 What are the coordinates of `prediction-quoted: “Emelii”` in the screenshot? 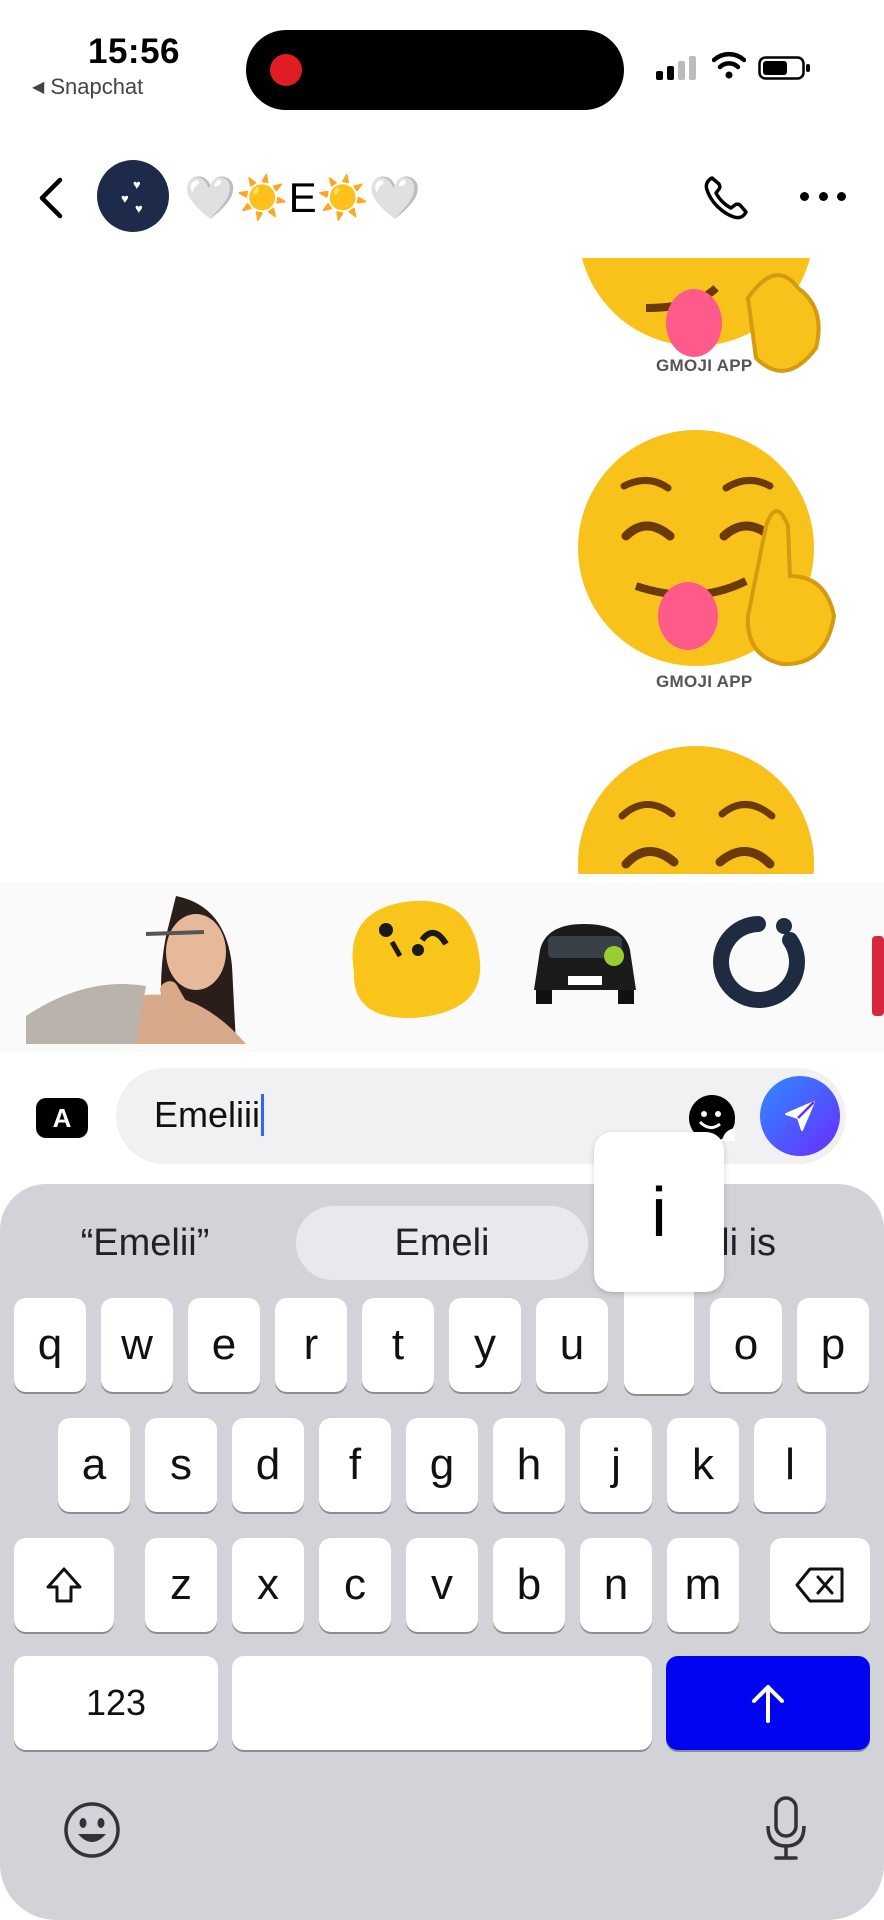 It's located at (145, 1243).